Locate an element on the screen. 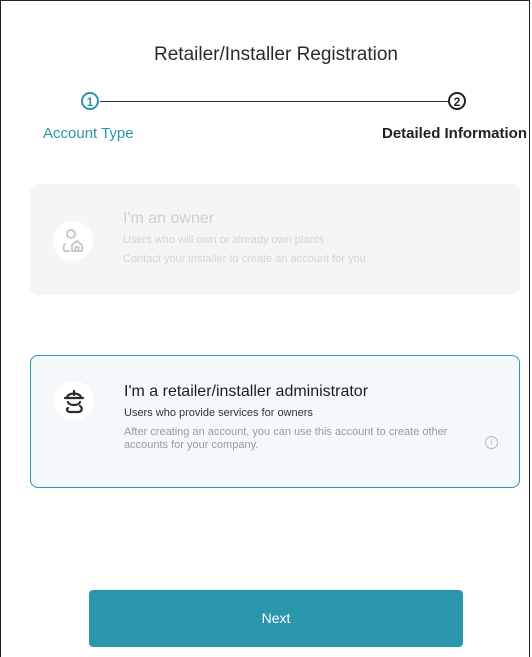  owner-house-icon is located at coordinates (73, 241).